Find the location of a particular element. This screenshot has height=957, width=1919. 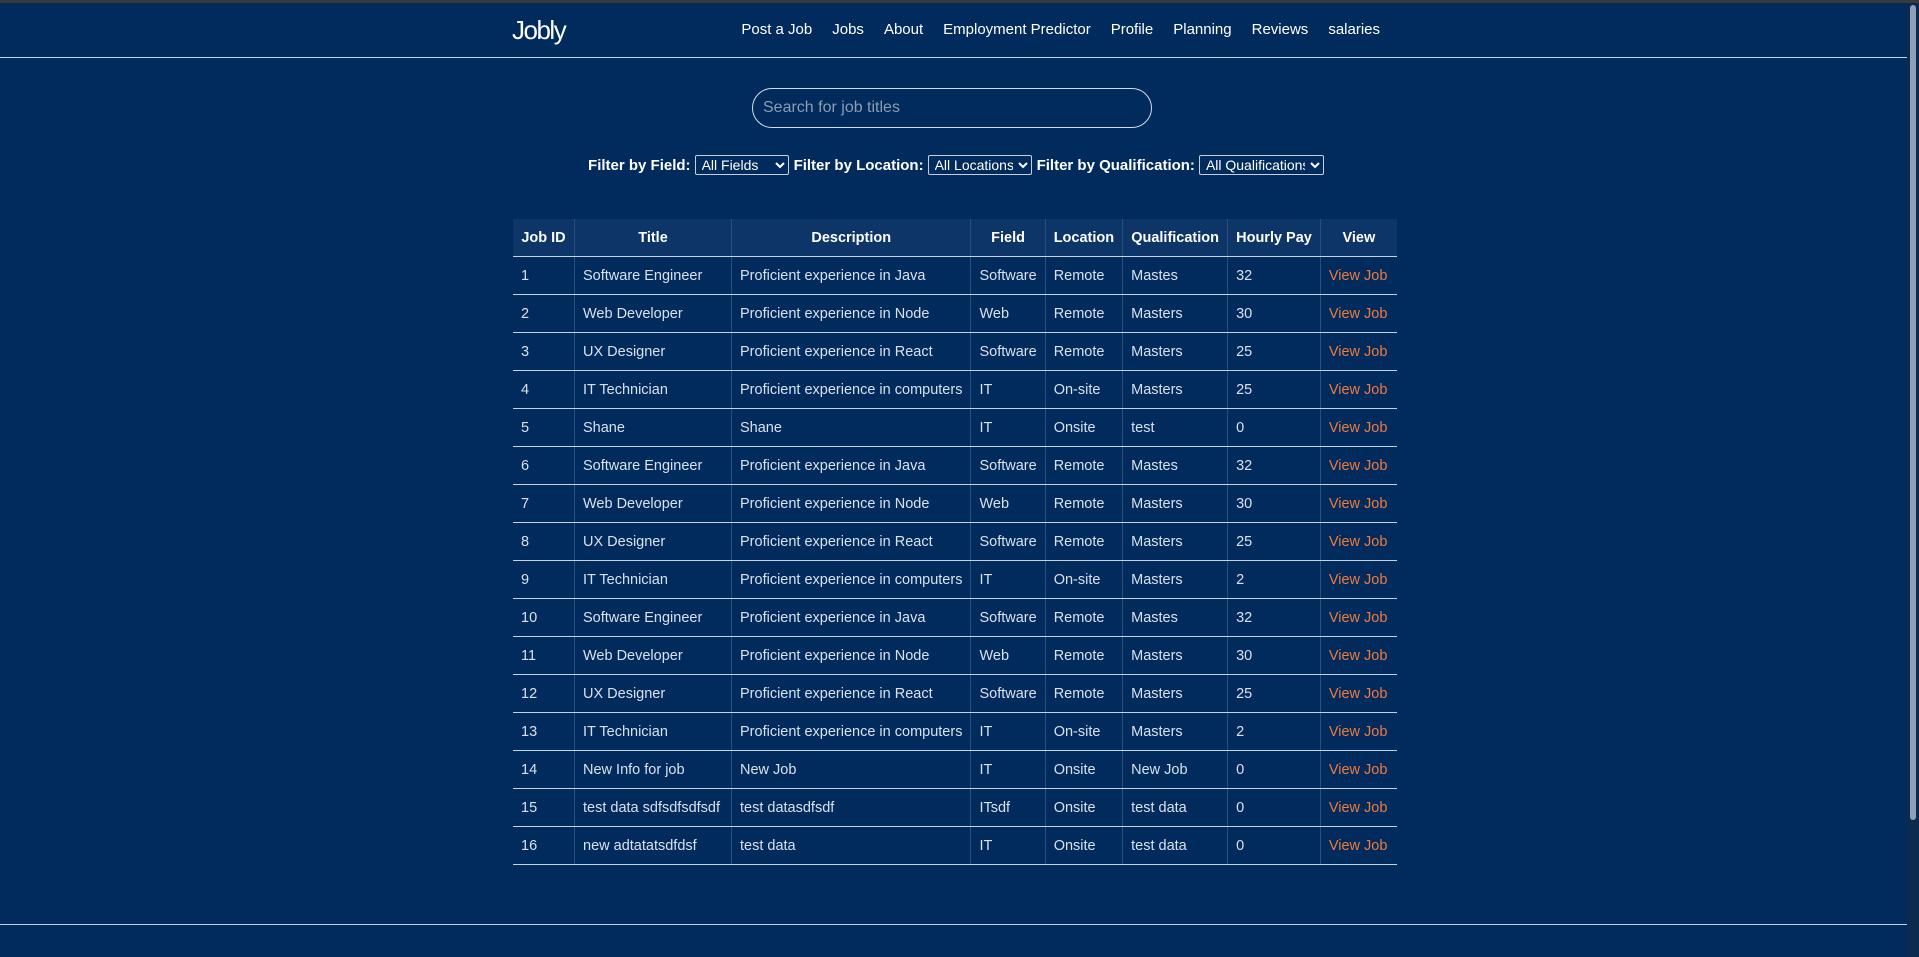

search-input is located at coordinates (952, 108).